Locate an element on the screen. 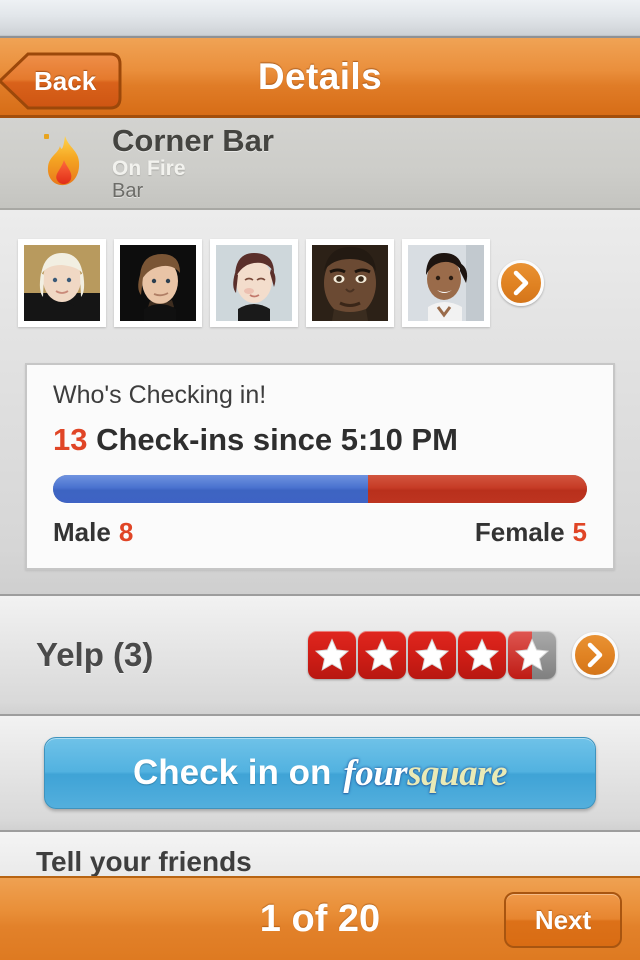 This screenshot has width=640, height=960. flame-icon is located at coordinates (64, 163).